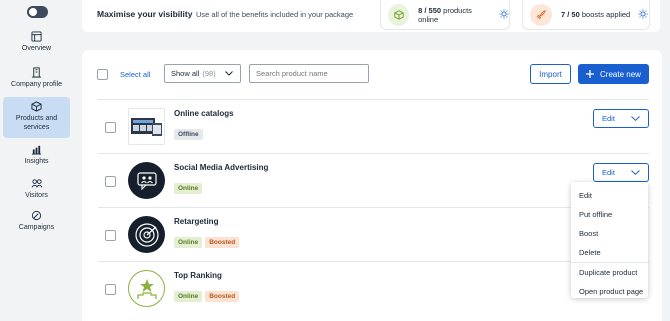 This screenshot has height=321, width=670. Describe the element at coordinates (609, 272) in the screenshot. I see `menu-item-duplicate: Duplicate product` at that location.